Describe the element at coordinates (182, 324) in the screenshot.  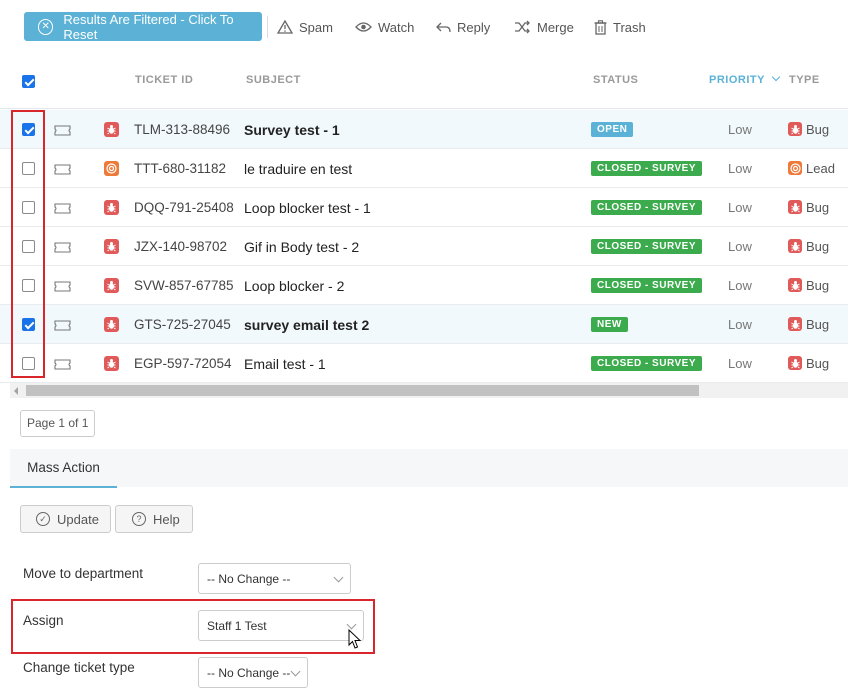
I see `ticket-id: GTS-725-27045` at that location.